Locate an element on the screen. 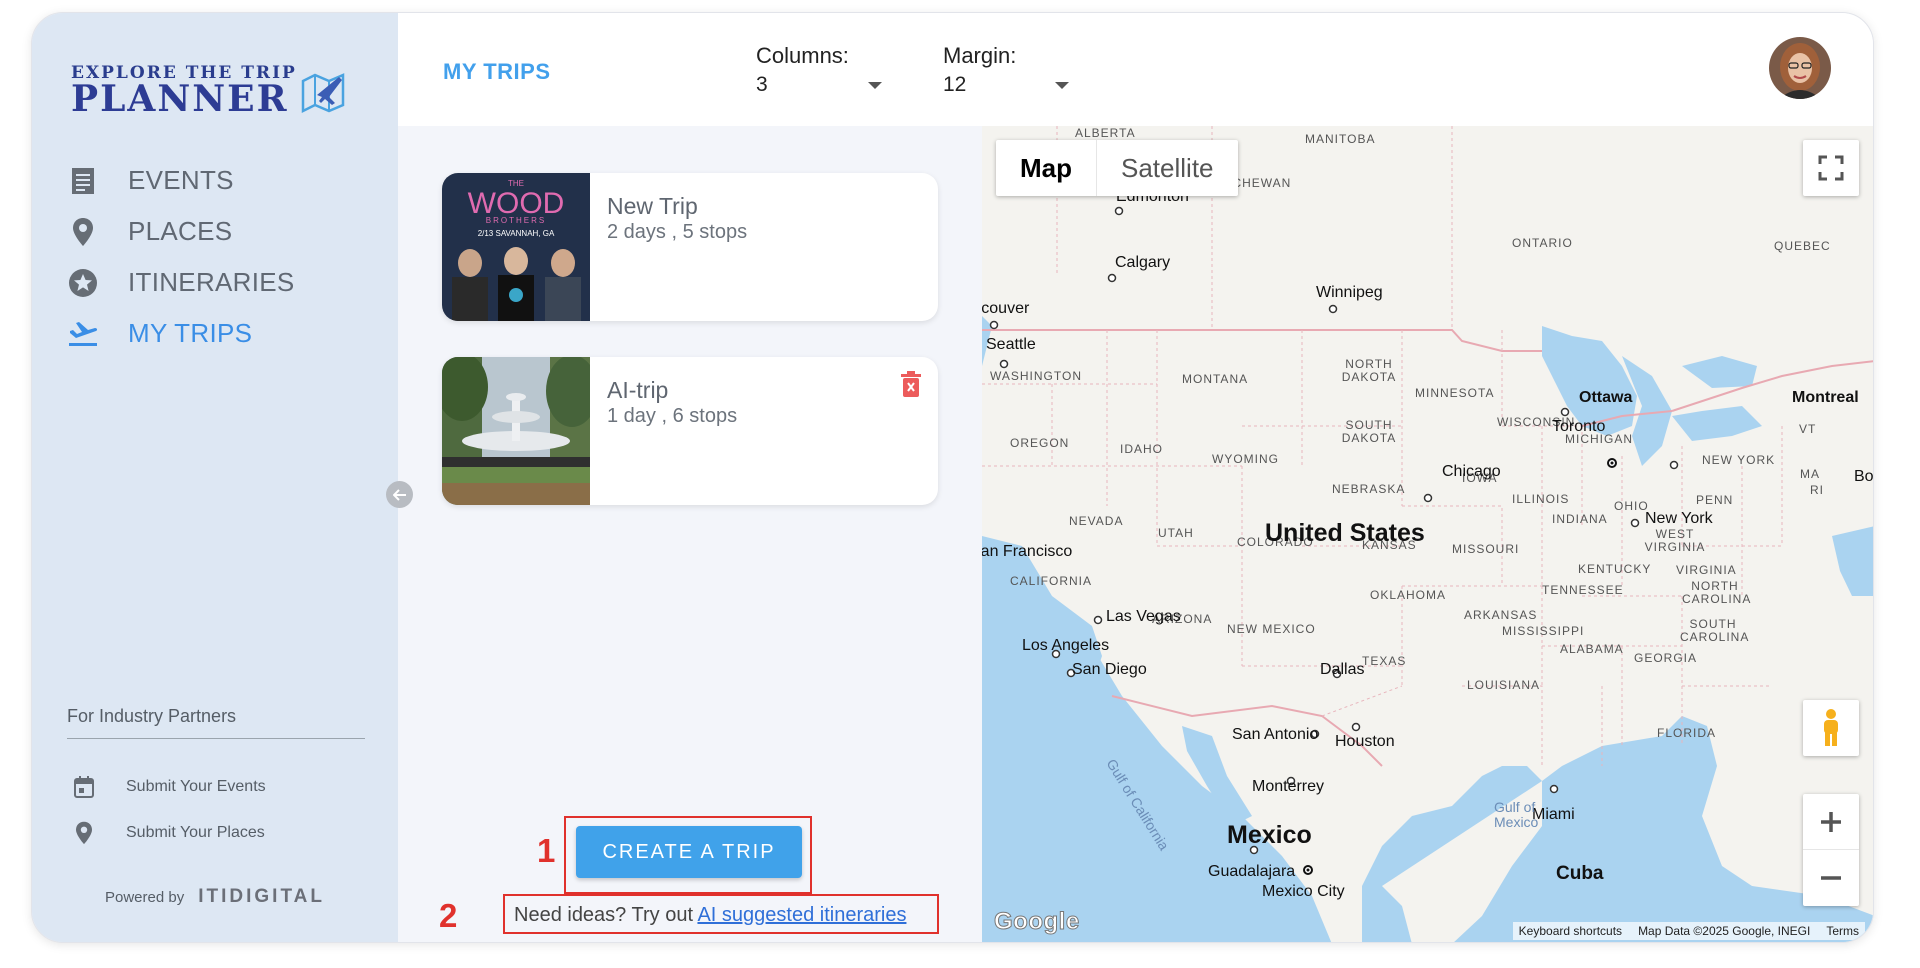 The height and width of the screenshot is (968, 1920). minus-icon is located at coordinates (1831, 878).